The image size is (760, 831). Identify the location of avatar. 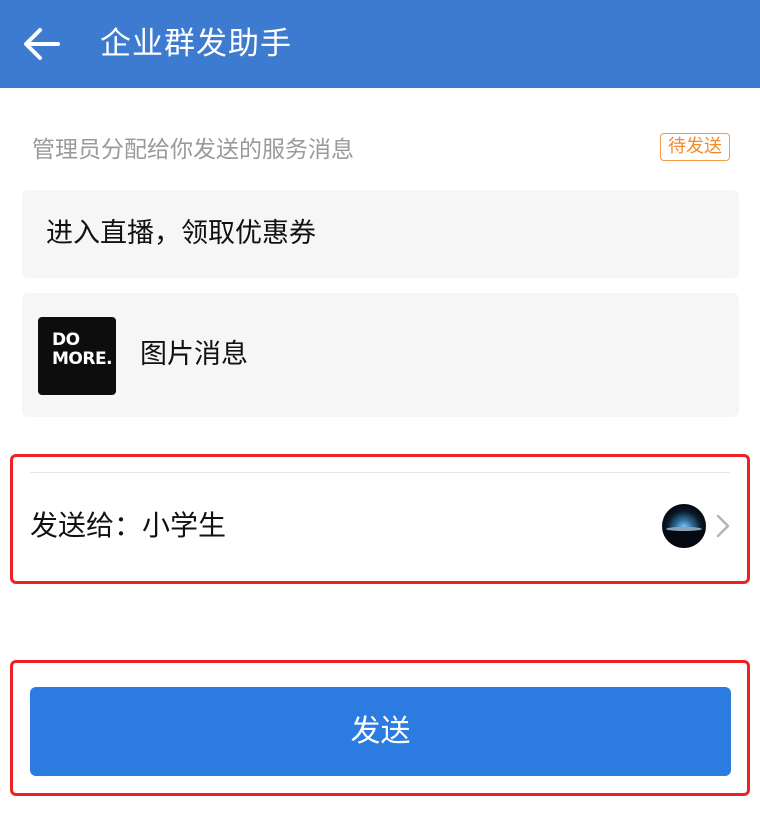
(684, 526).